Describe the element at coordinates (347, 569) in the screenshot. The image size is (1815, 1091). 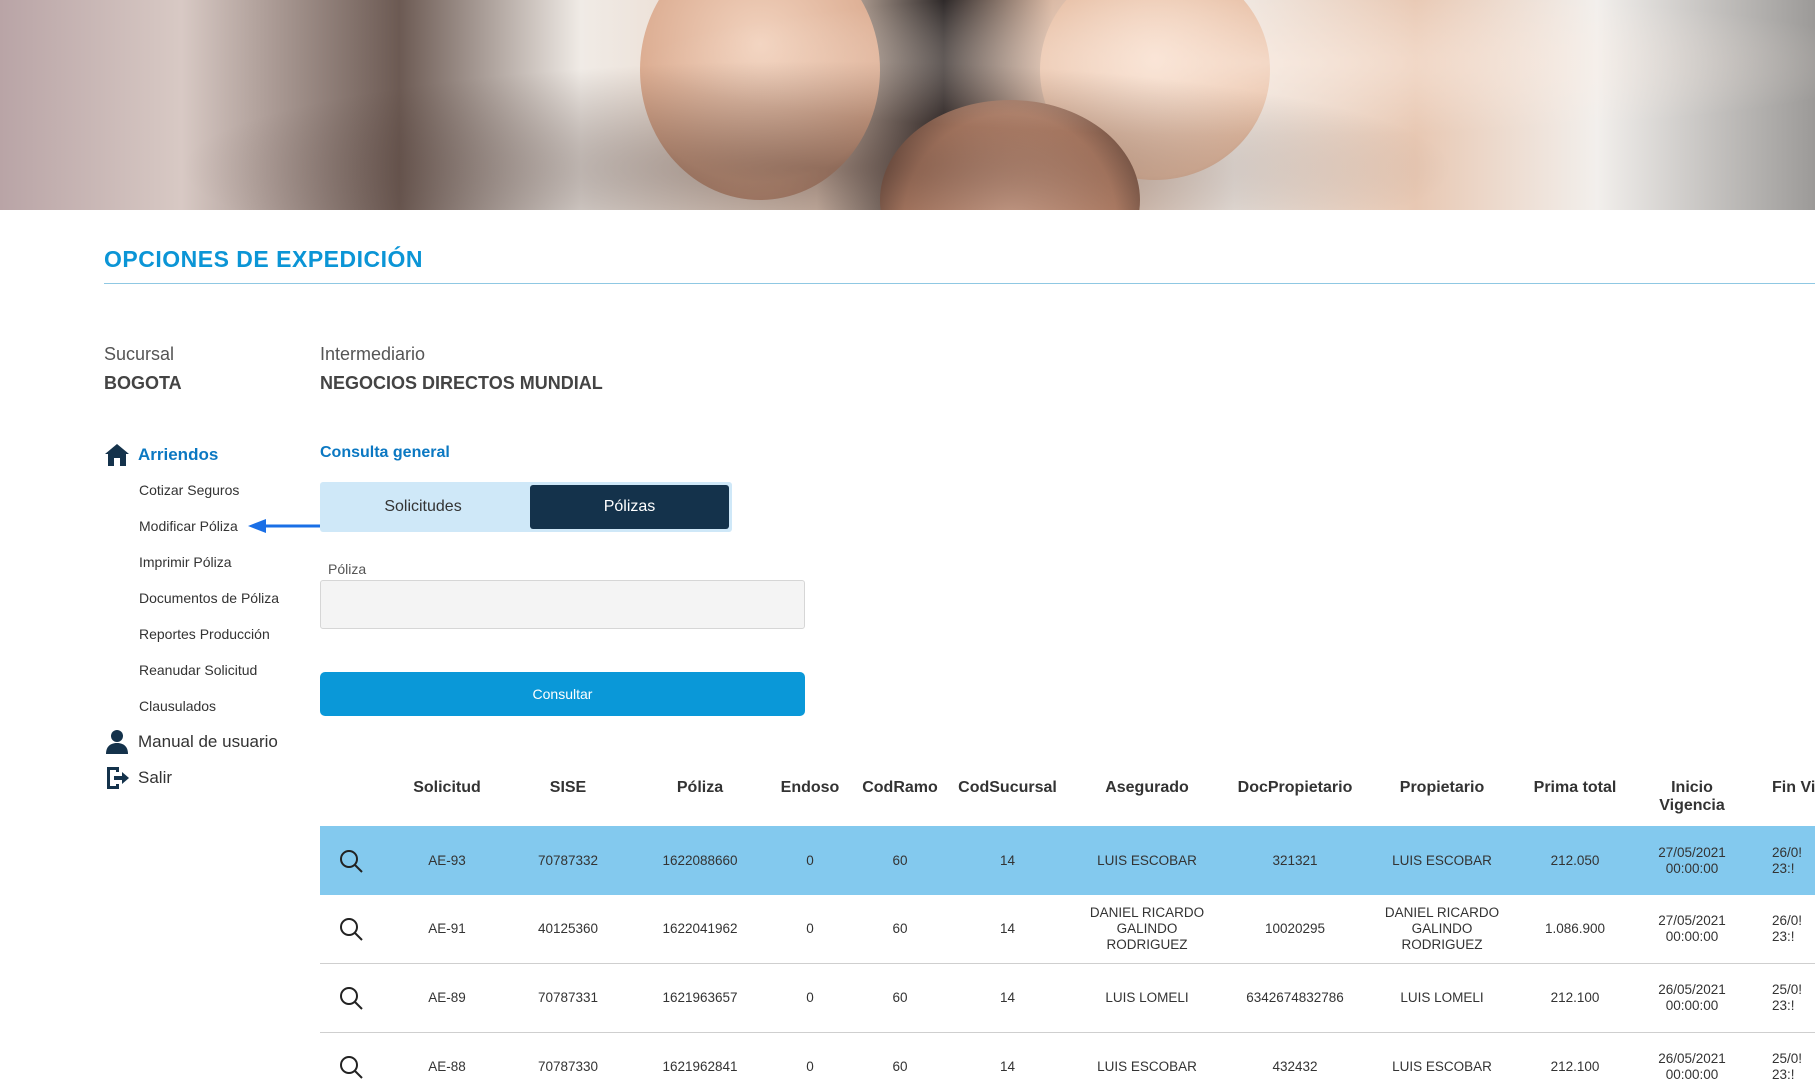
I see `poliza-field-label: Póliza` at that location.